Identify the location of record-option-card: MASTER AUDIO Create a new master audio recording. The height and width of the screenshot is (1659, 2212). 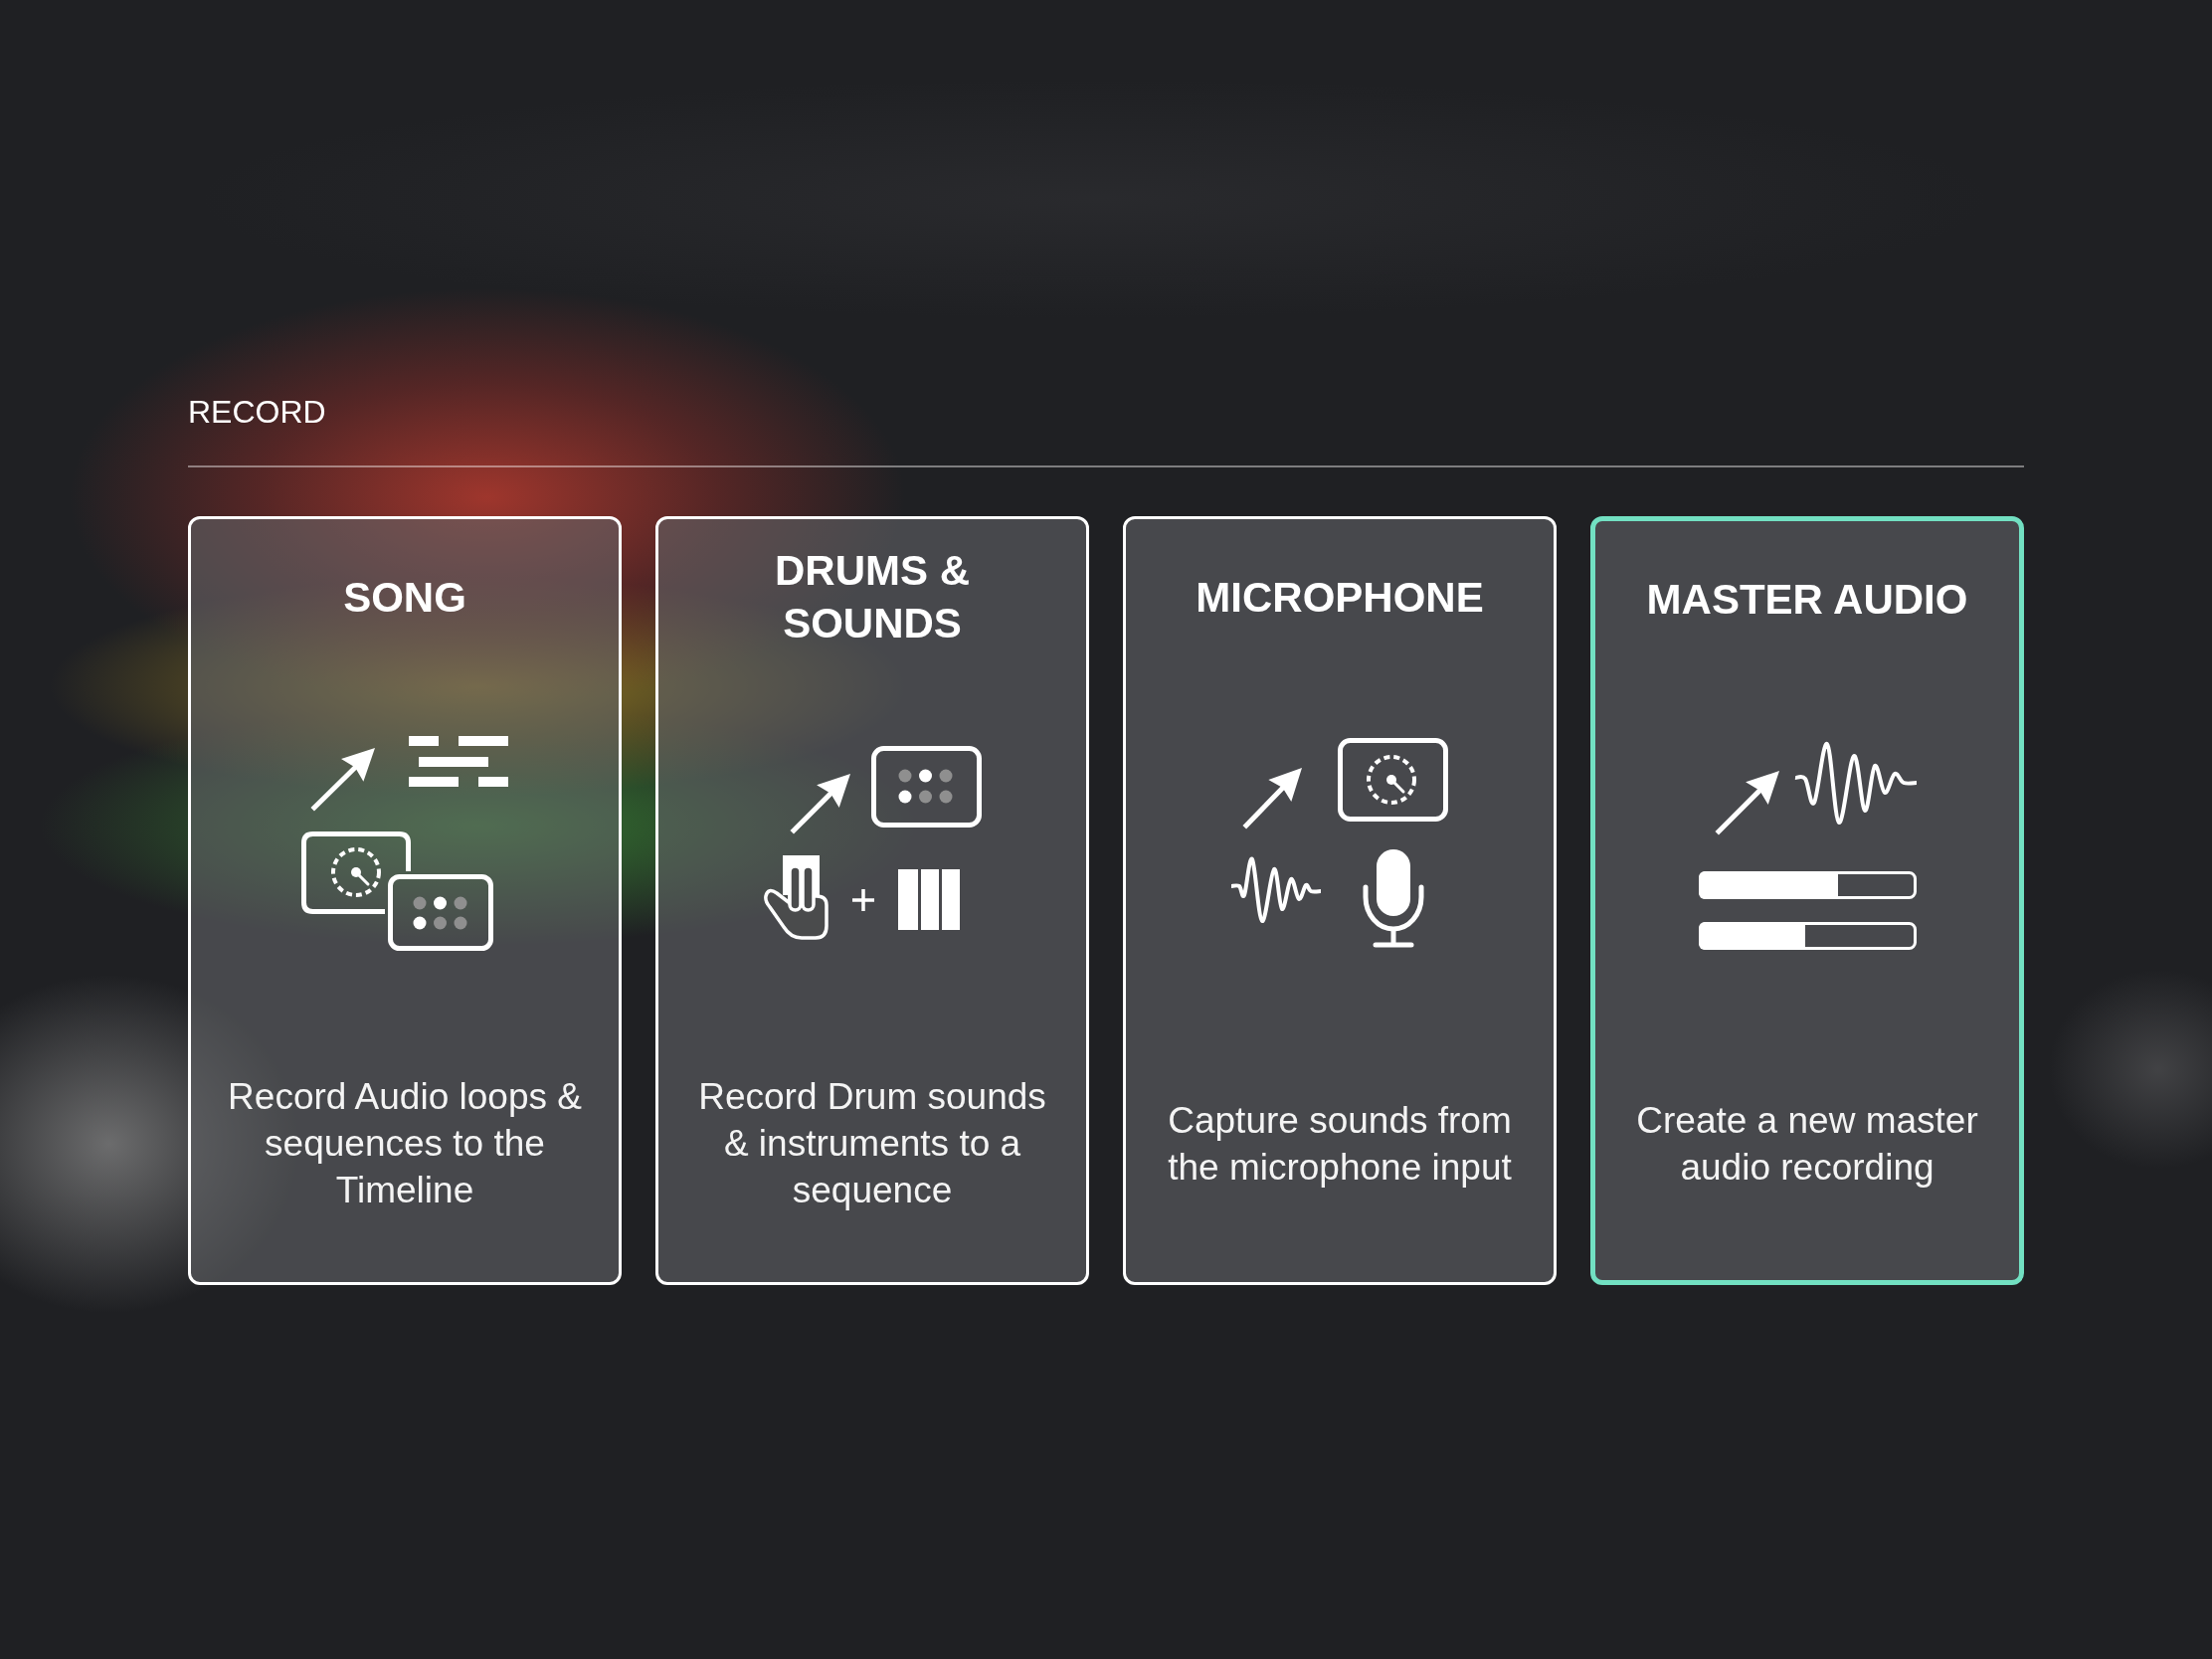
(1807, 900).